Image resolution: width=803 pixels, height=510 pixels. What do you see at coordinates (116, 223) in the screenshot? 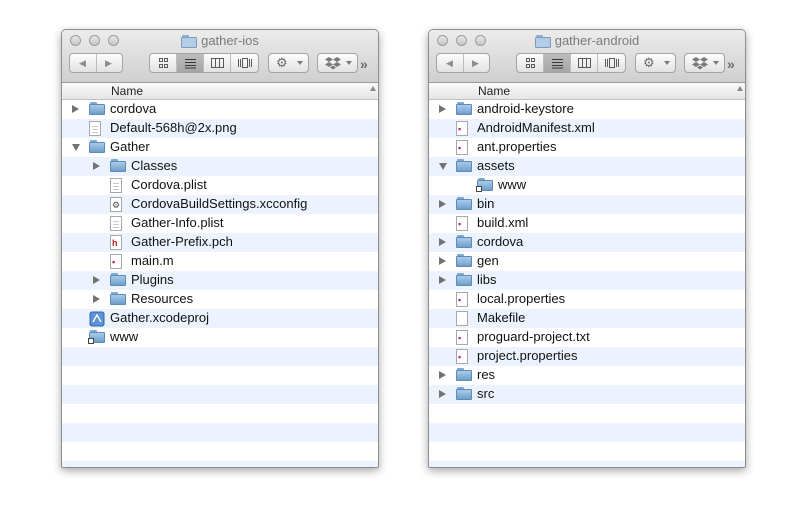
I see `plist-file-icon` at bounding box center [116, 223].